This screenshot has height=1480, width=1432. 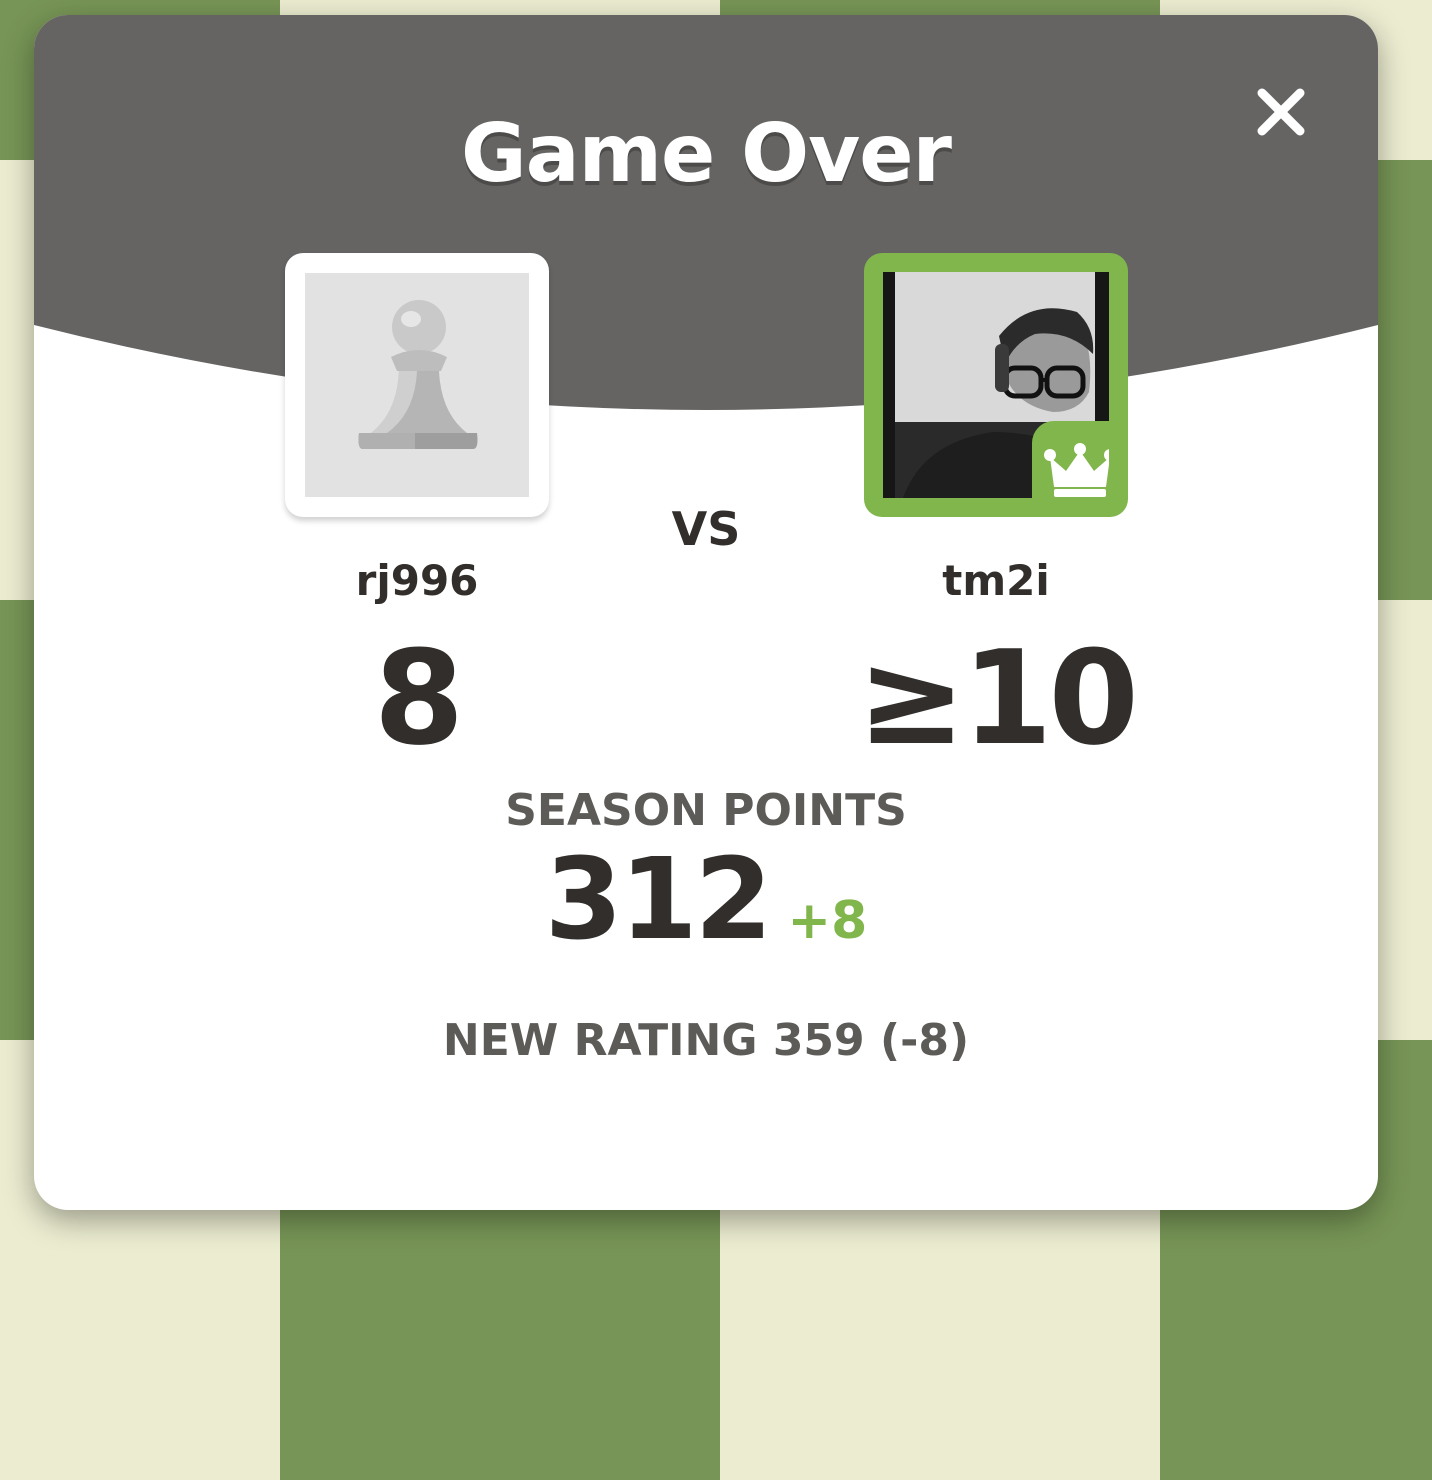 I want to click on season-points-label: SEASON POINTS, so click(x=706, y=810).